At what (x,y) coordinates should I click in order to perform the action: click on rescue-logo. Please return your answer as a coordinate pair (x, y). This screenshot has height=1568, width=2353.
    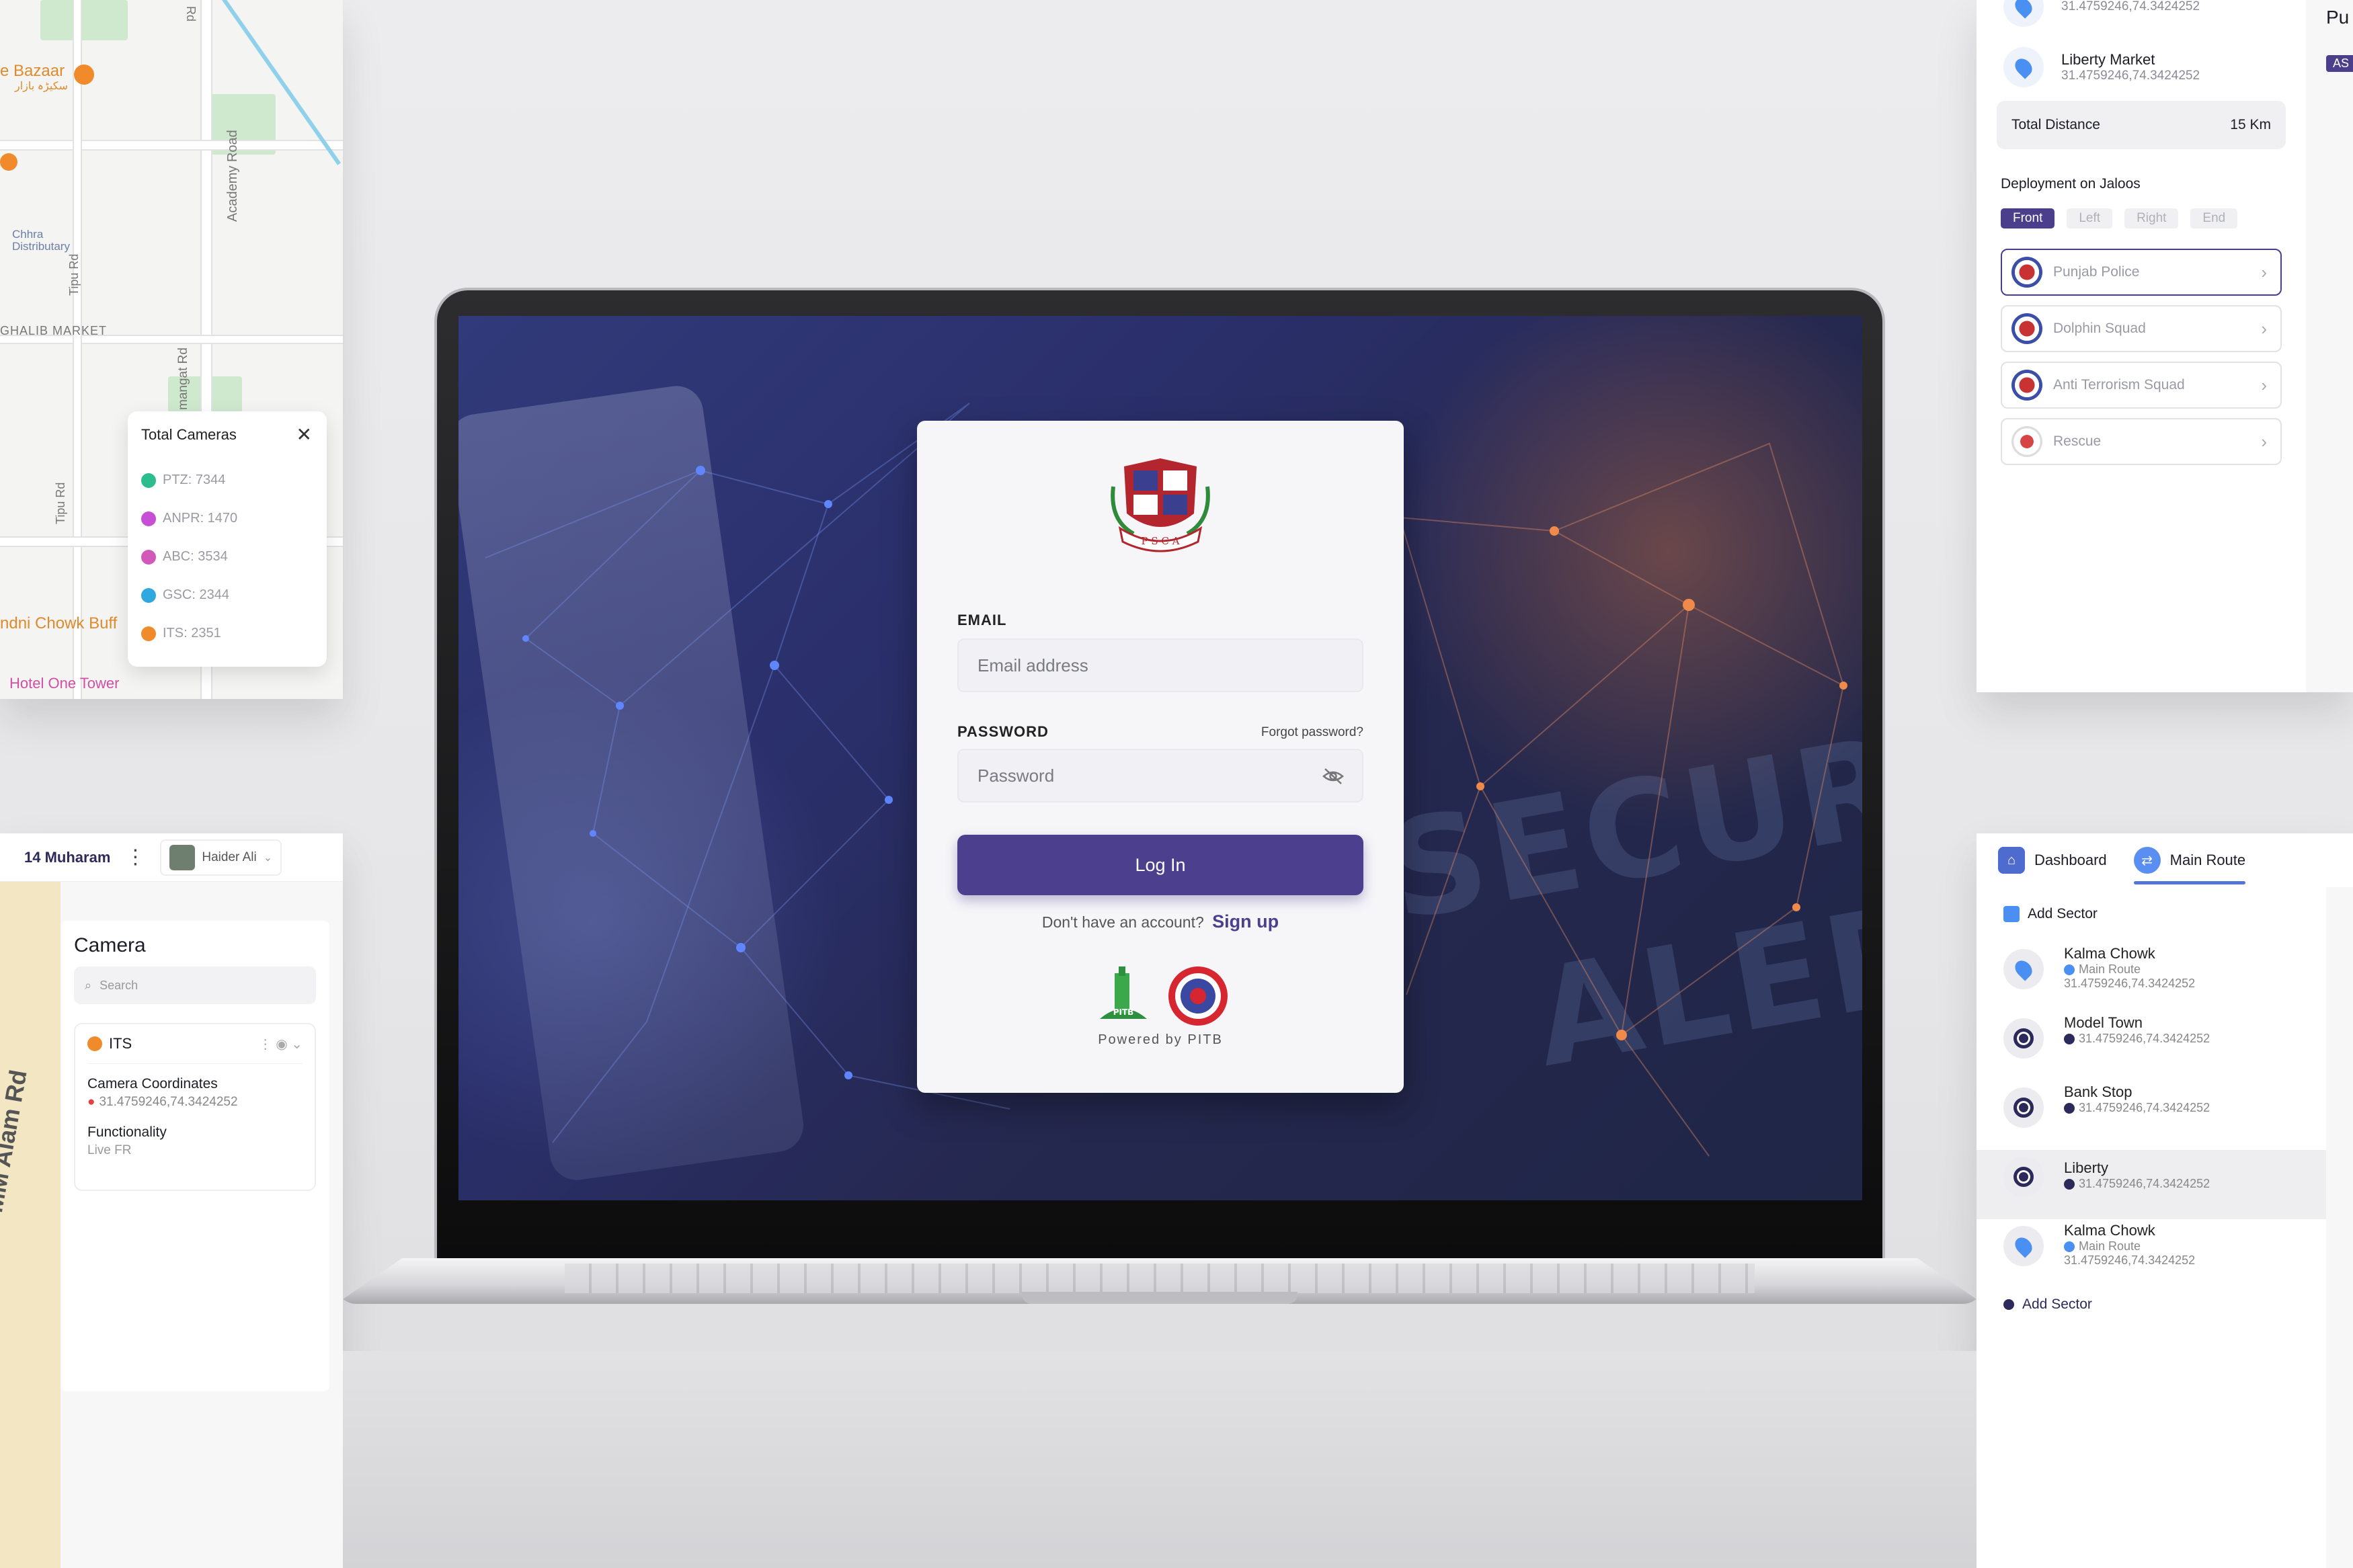
    Looking at the image, I should click on (2026, 441).